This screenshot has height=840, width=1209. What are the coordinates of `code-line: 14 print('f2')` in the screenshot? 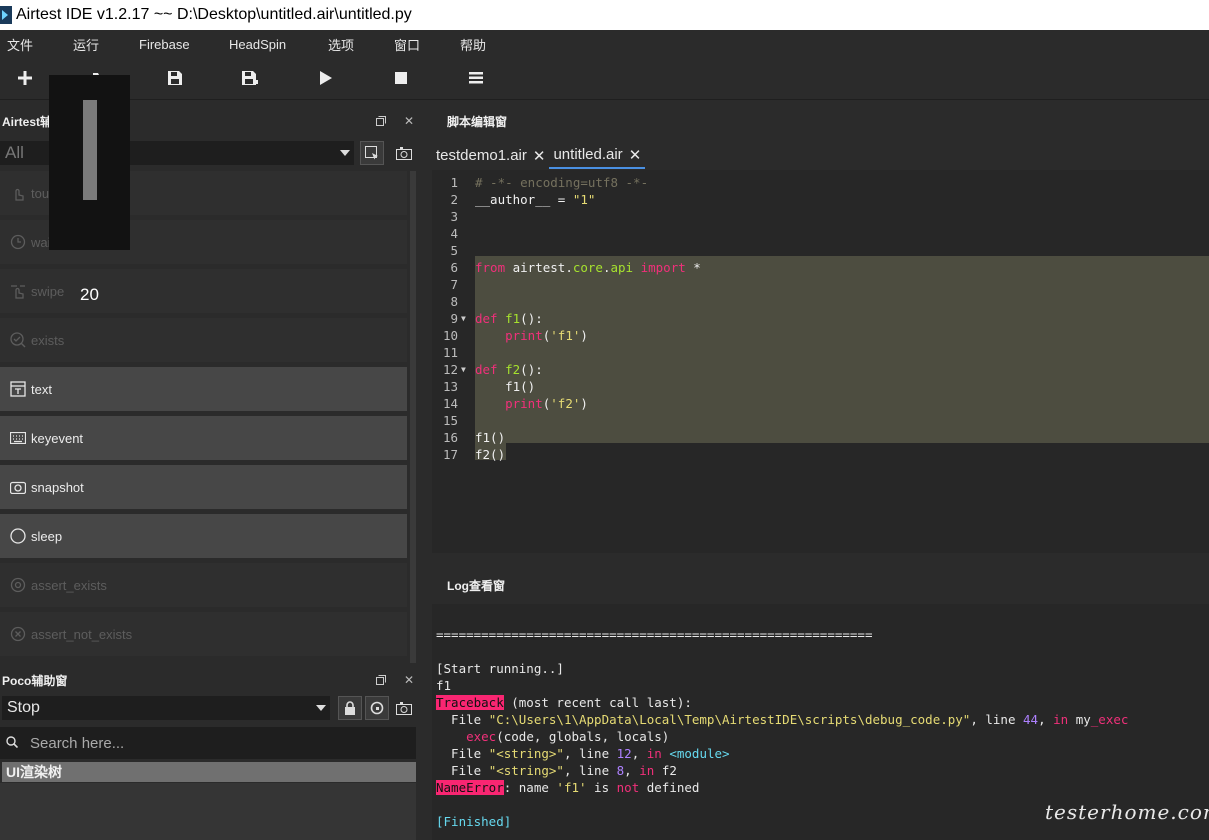 It's located at (820, 403).